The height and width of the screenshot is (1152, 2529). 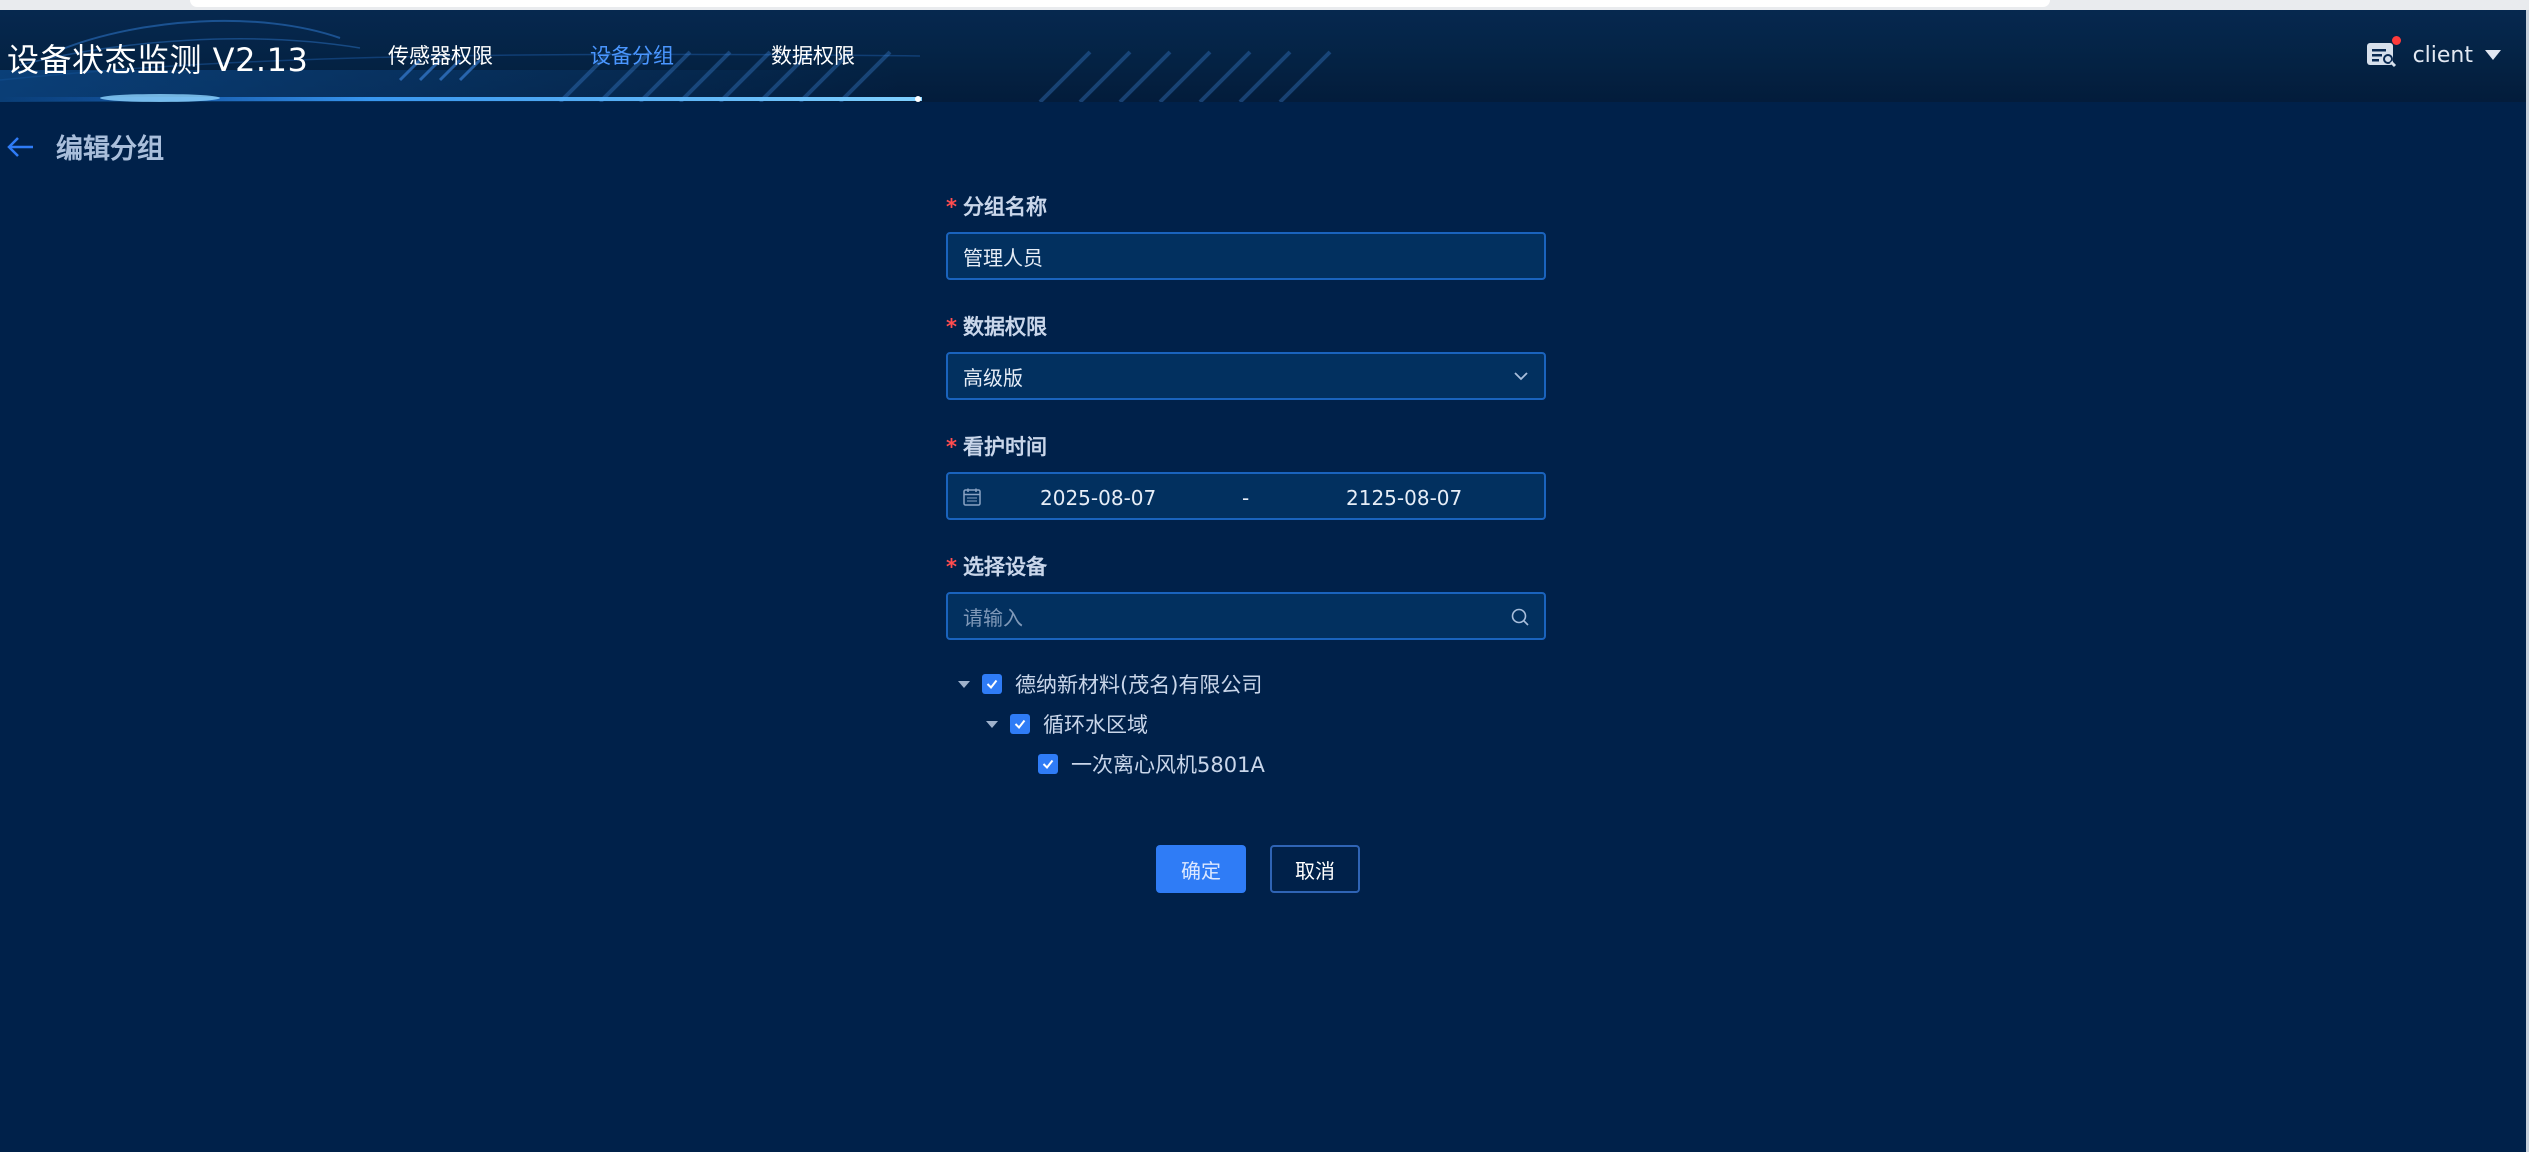 I want to click on tree-node-company: 德纳新材料(茂名)有限公司, so click(x=1110, y=684).